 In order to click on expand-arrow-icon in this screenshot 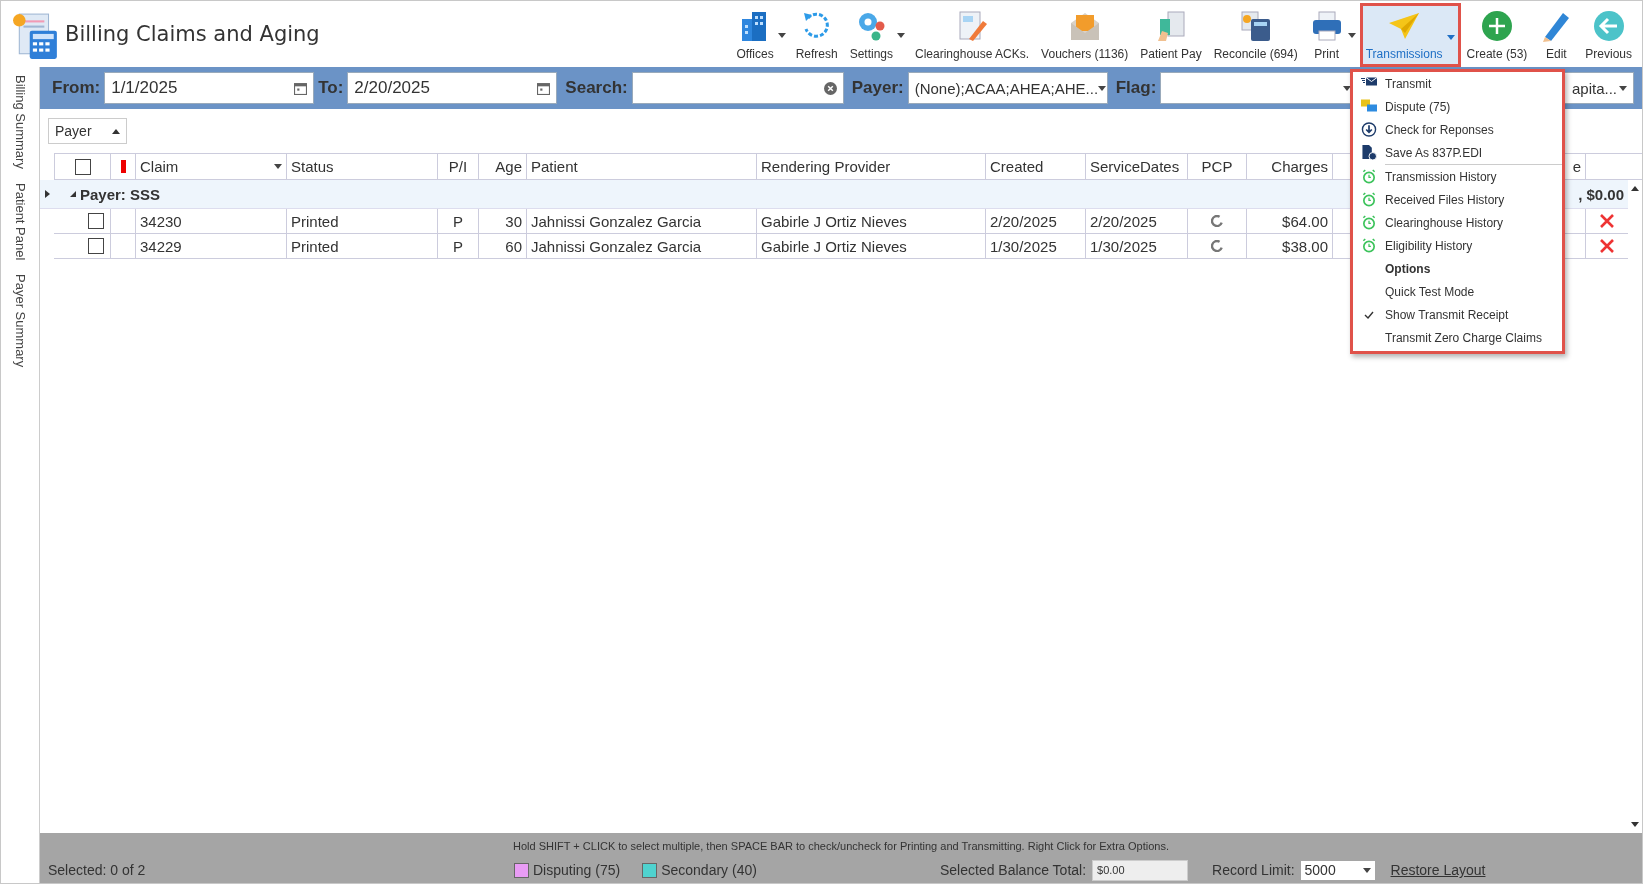, I will do `click(47, 194)`.